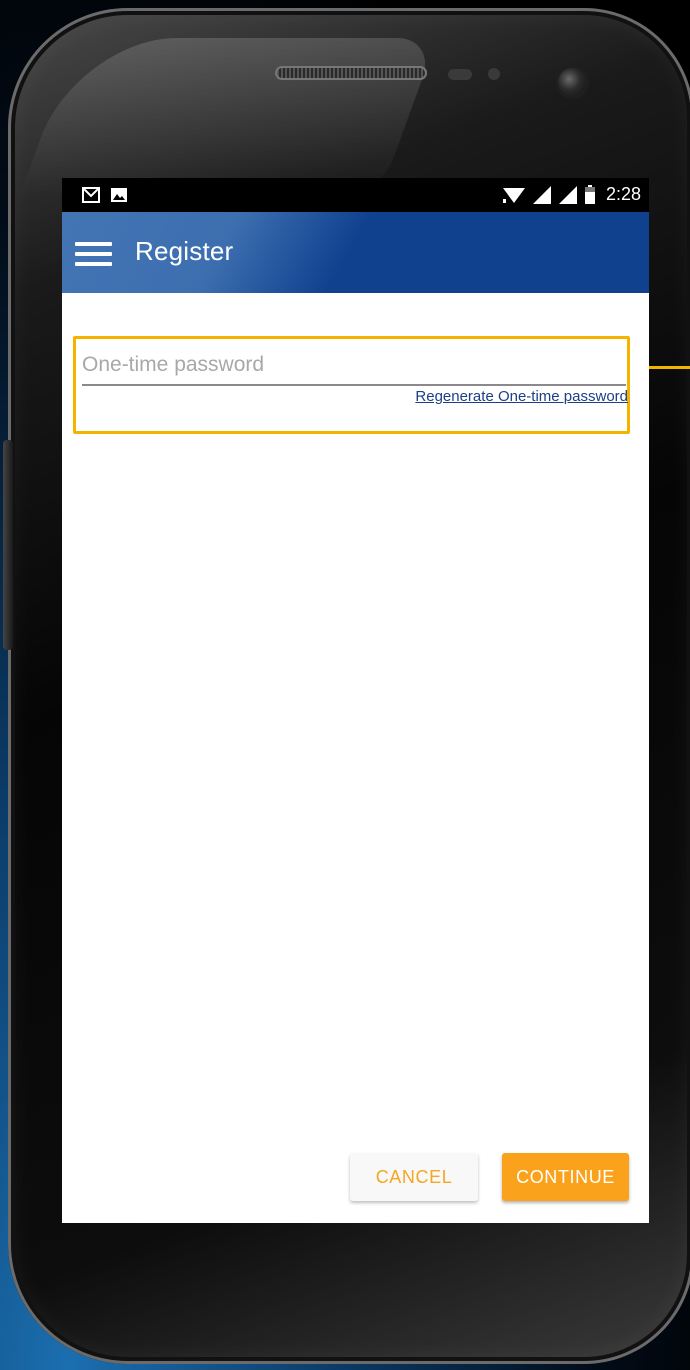 The image size is (690, 1370). What do you see at coordinates (184, 251) in the screenshot?
I see `page-title: Register` at bounding box center [184, 251].